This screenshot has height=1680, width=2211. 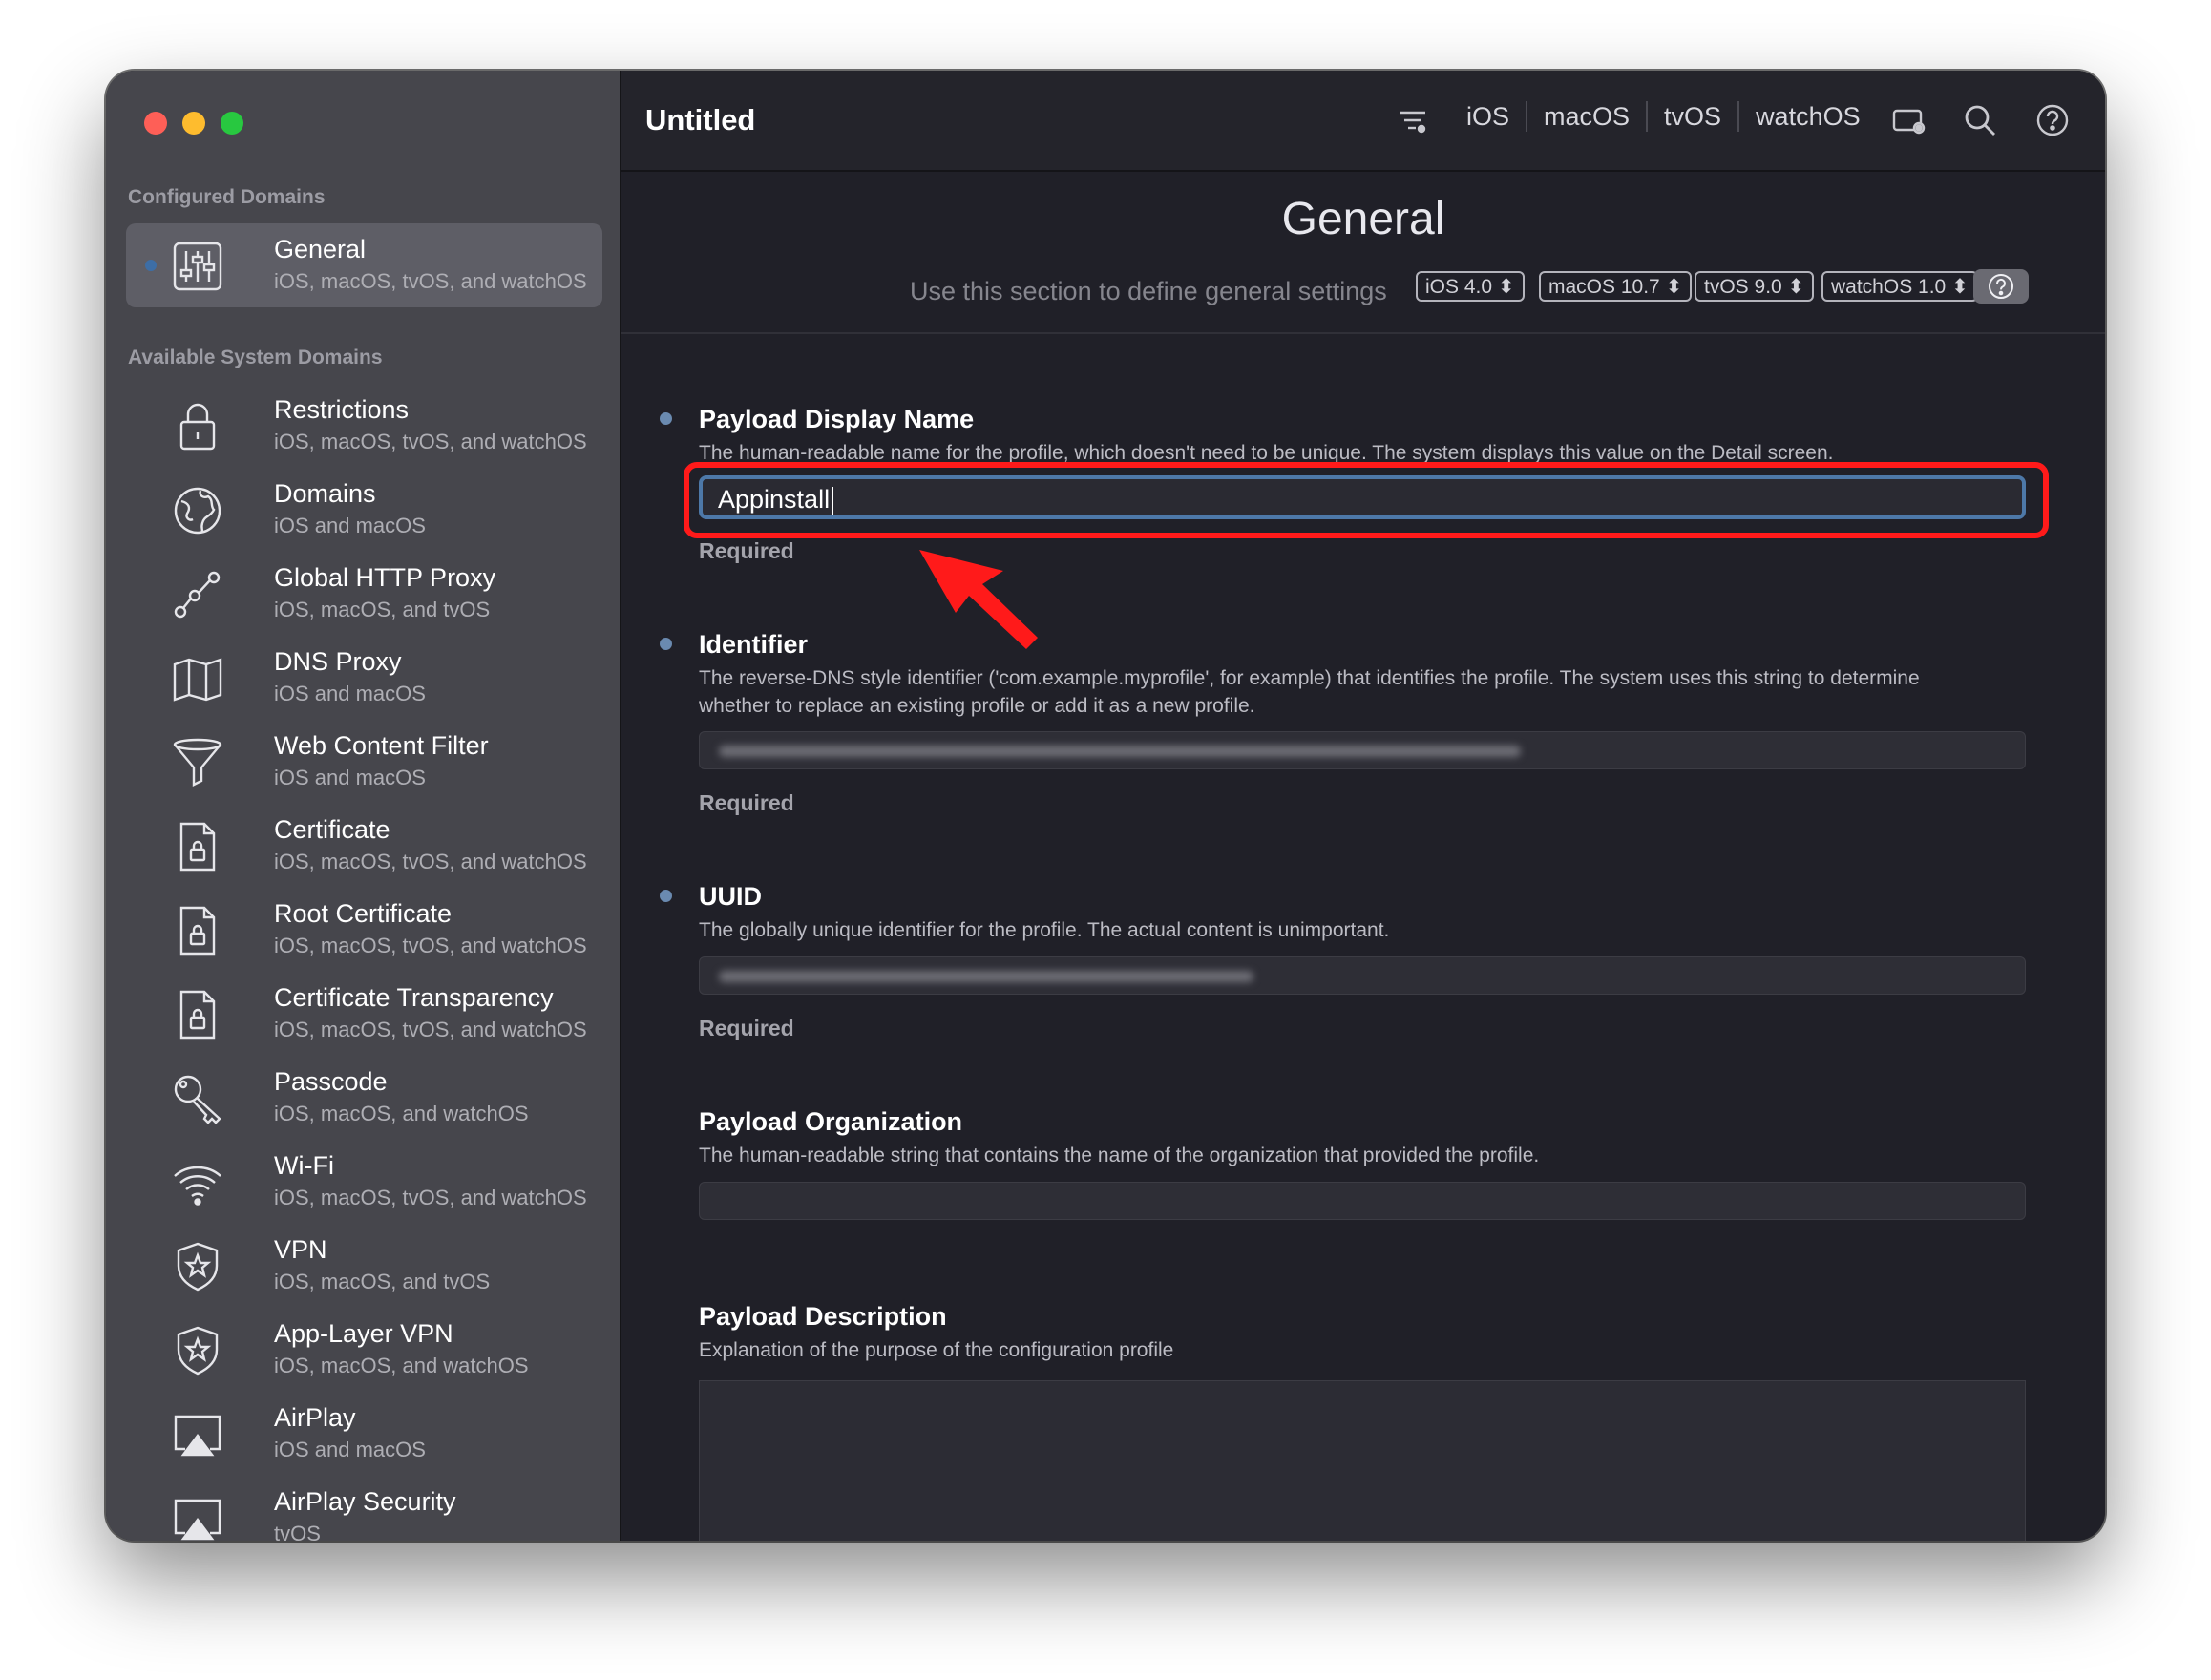 I want to click on sidebar-item-label: Passcode, so click(x=331, y=1081).